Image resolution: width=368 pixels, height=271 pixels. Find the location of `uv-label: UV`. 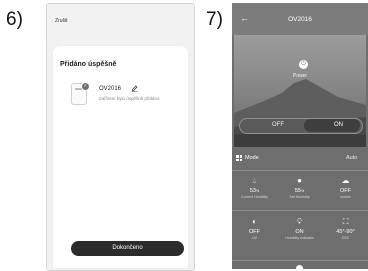

uv-label: UV is located at coordinates (254, 238).